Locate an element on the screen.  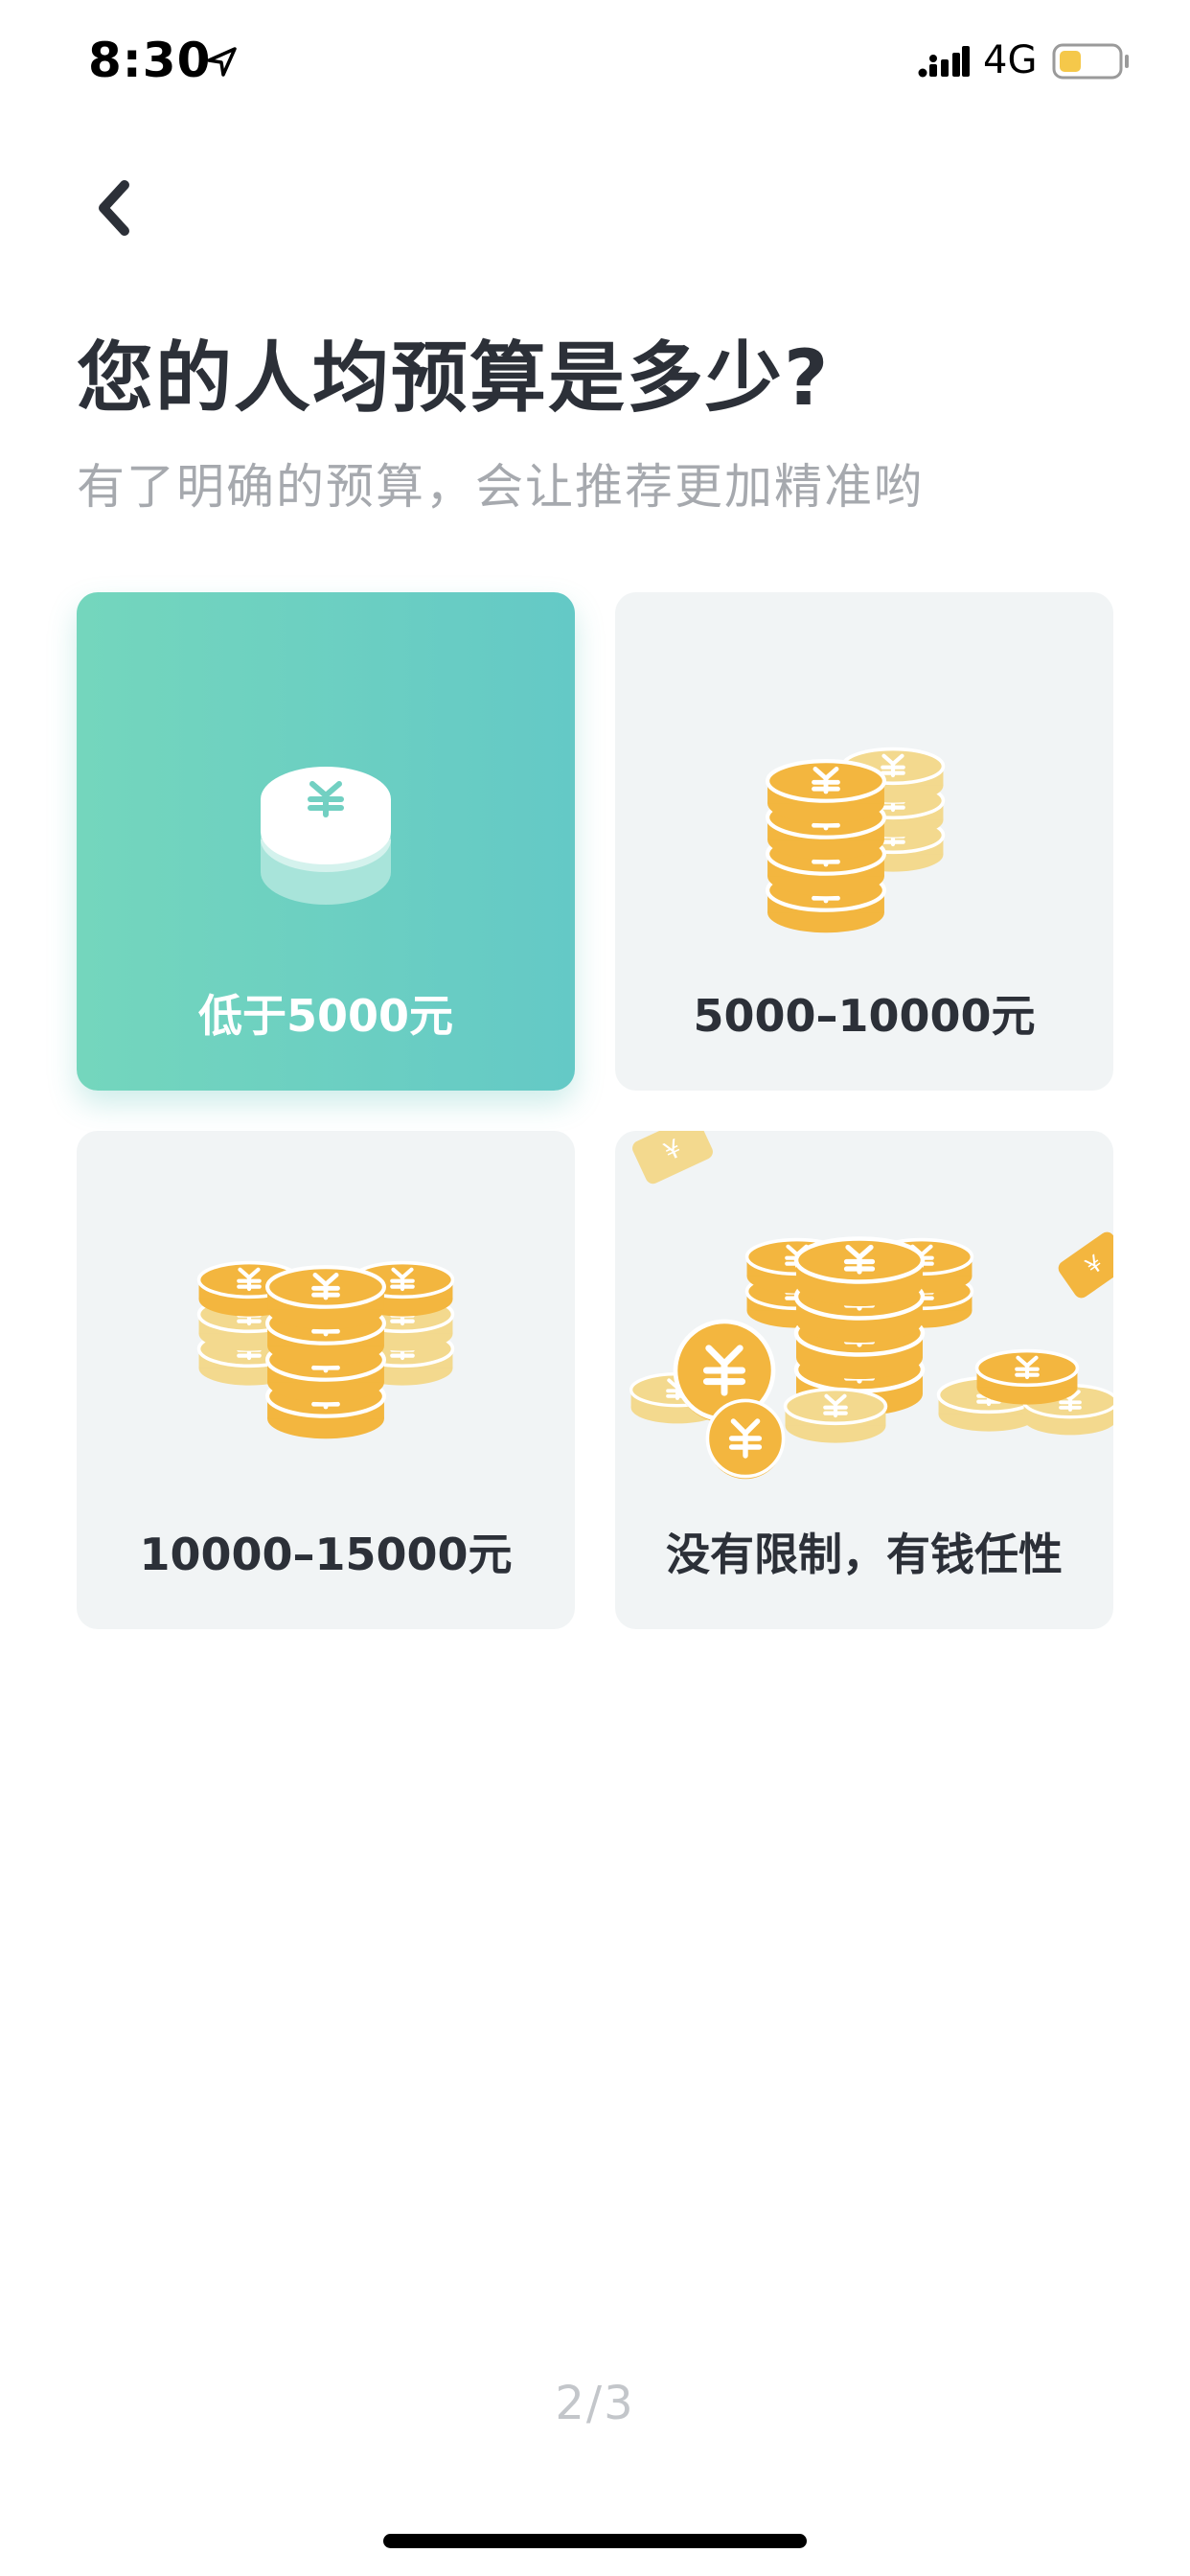
coin-heap-icon: ¥ ¥ is located at coordinates (871, 1332).